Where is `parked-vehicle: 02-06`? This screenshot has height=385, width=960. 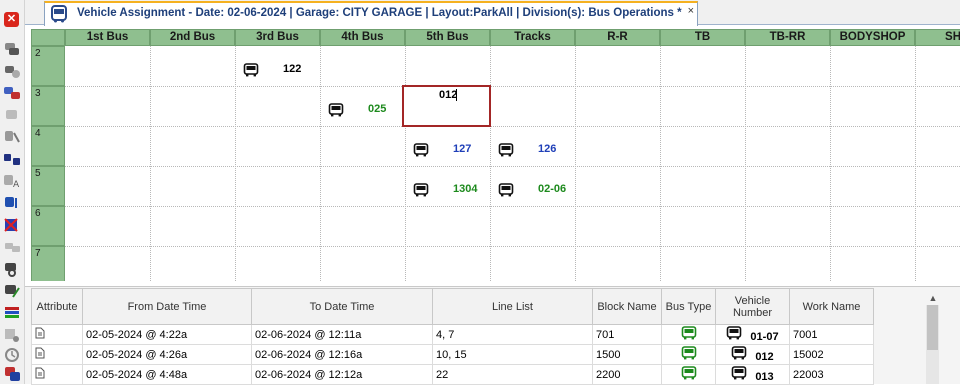
parked-vehicle: 02-06 is located at coordinates (535, 189).